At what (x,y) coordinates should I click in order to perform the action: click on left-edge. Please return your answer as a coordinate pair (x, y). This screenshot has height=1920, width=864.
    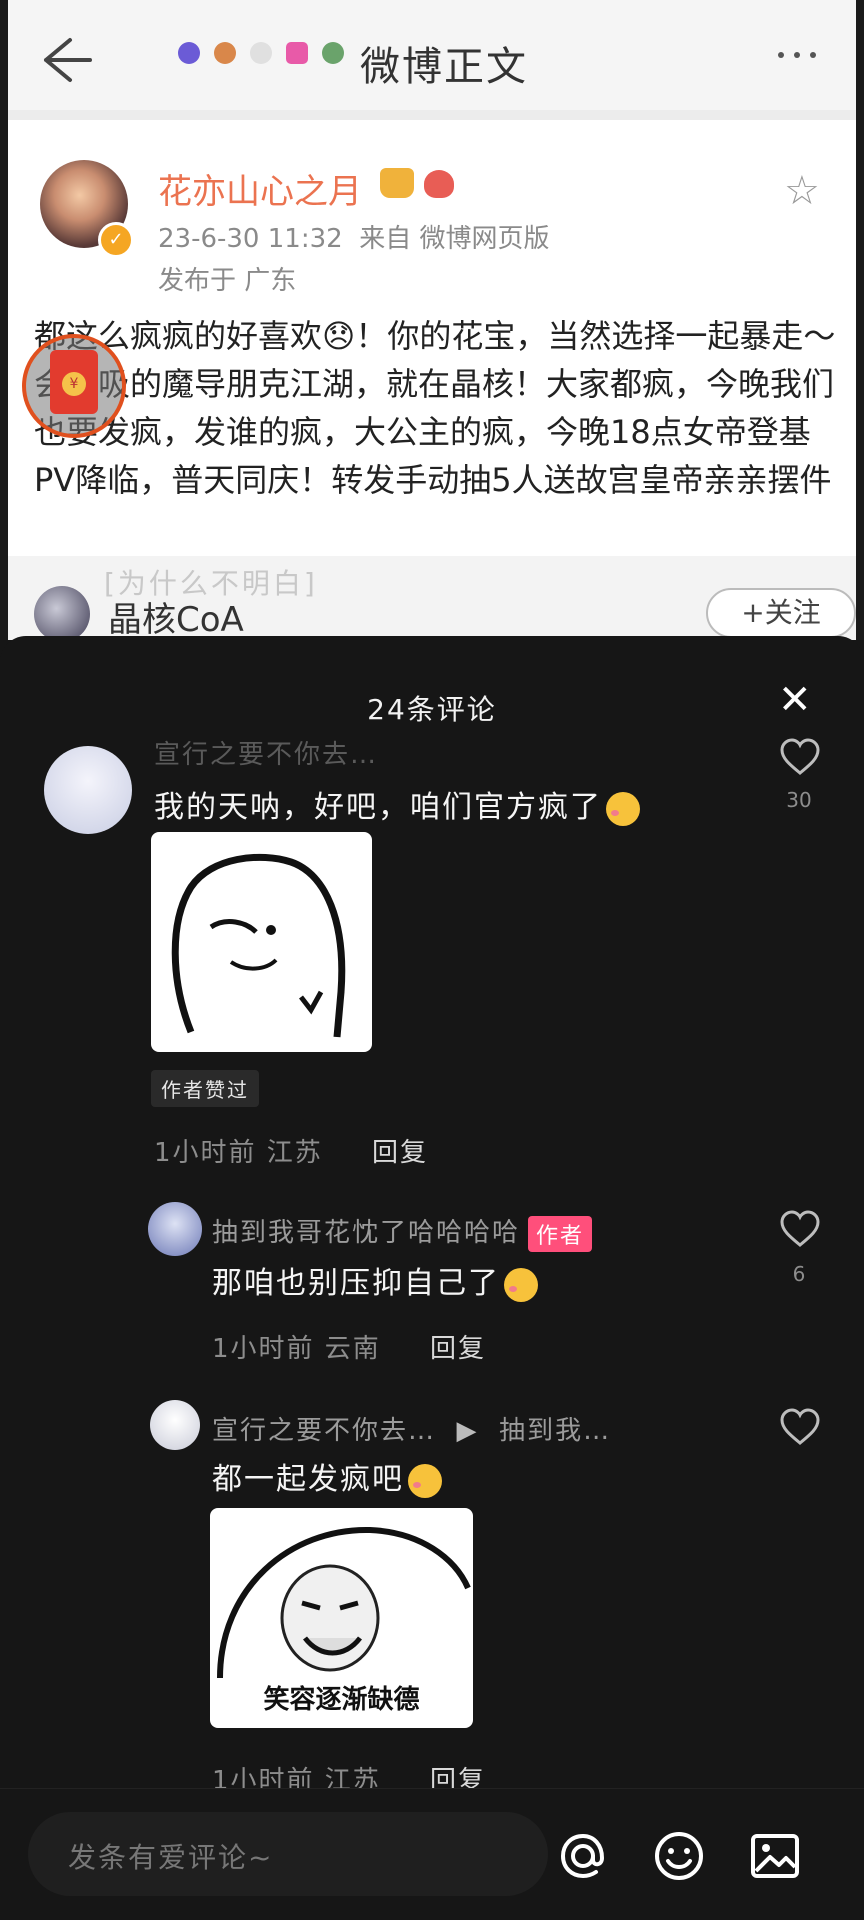
    Looking at the image, I should click on (4, 320).